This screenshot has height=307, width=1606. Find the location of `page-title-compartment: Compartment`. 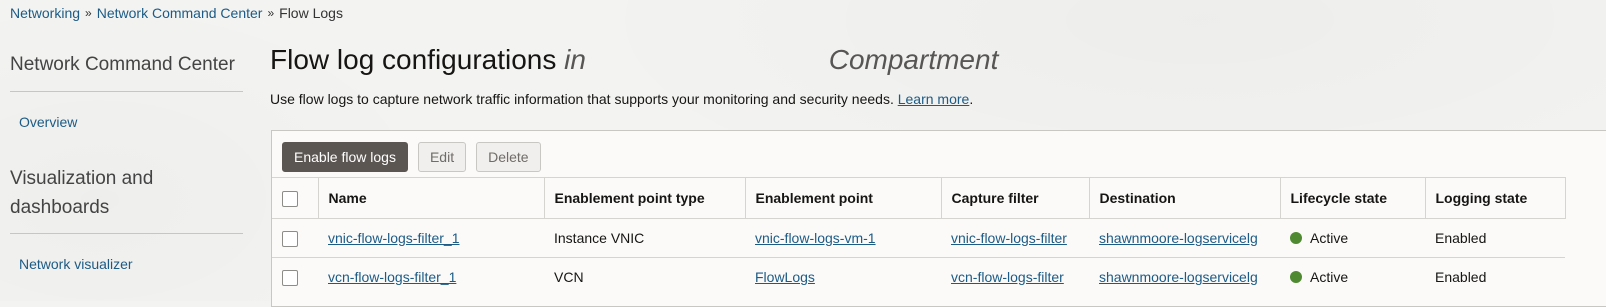

page-title-compartment: Compartment is located at coordinates (913, 59).